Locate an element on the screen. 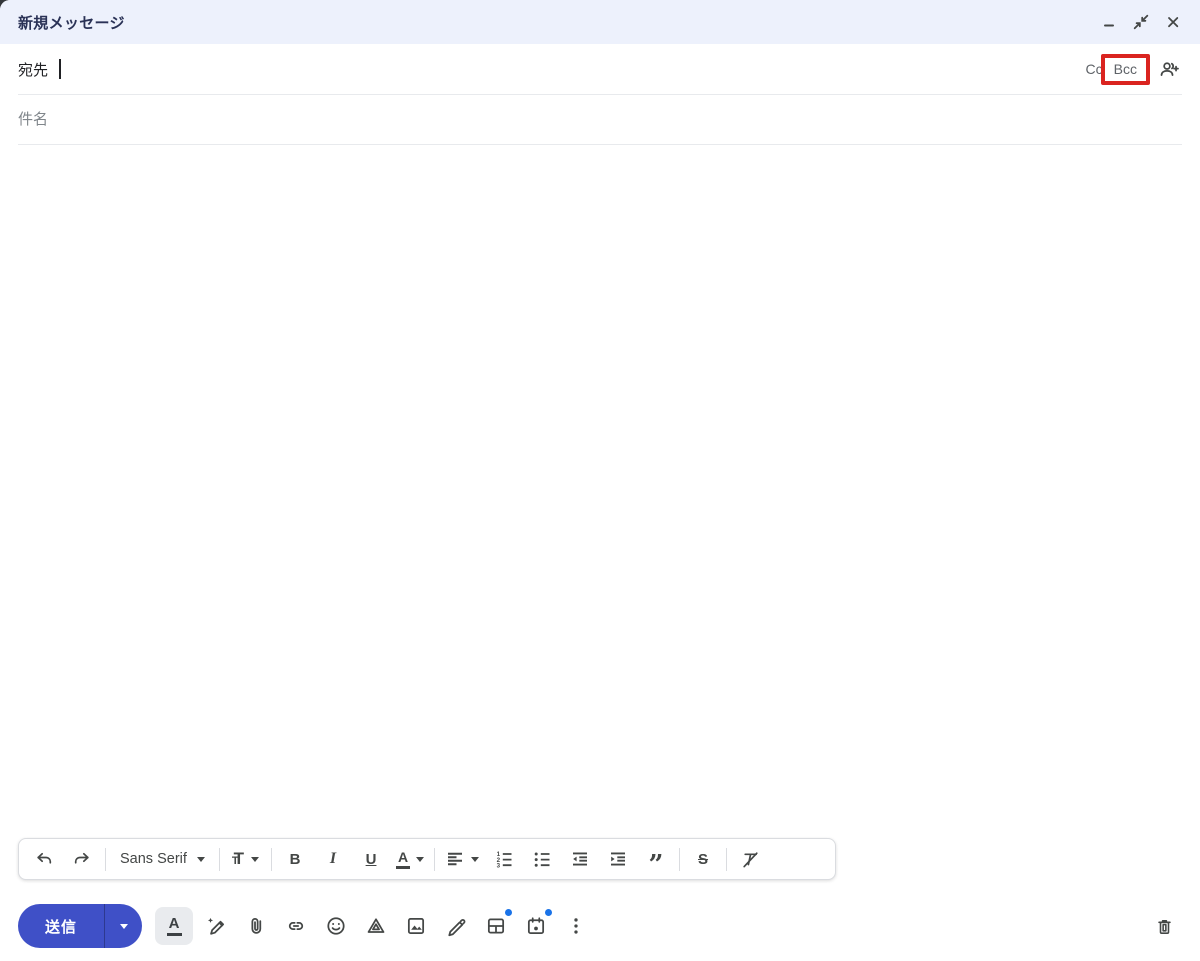 This screenshot has width=1200, height=961. strikethrough-icon: S is located at coordinates (703, 859).